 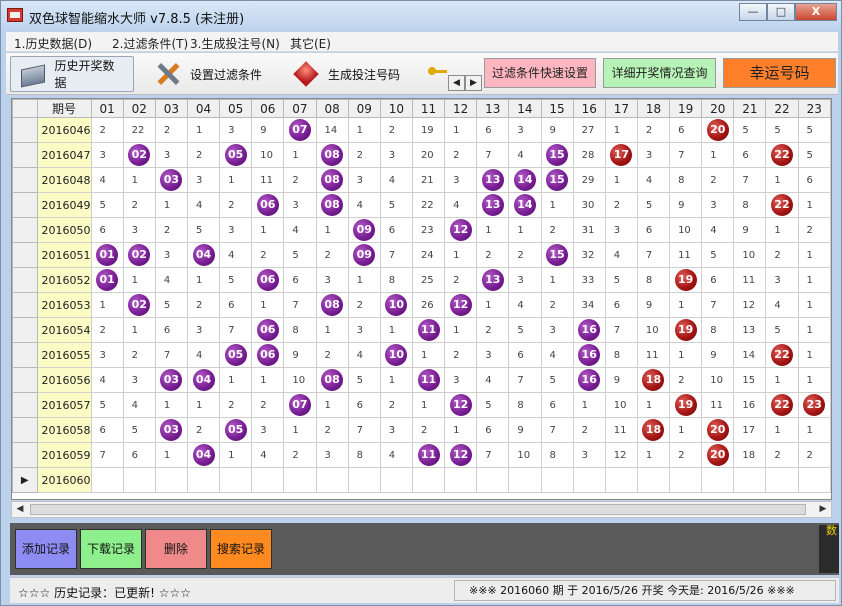 I want to click on miss-count-cell: 33, so click(x=589, y=280).